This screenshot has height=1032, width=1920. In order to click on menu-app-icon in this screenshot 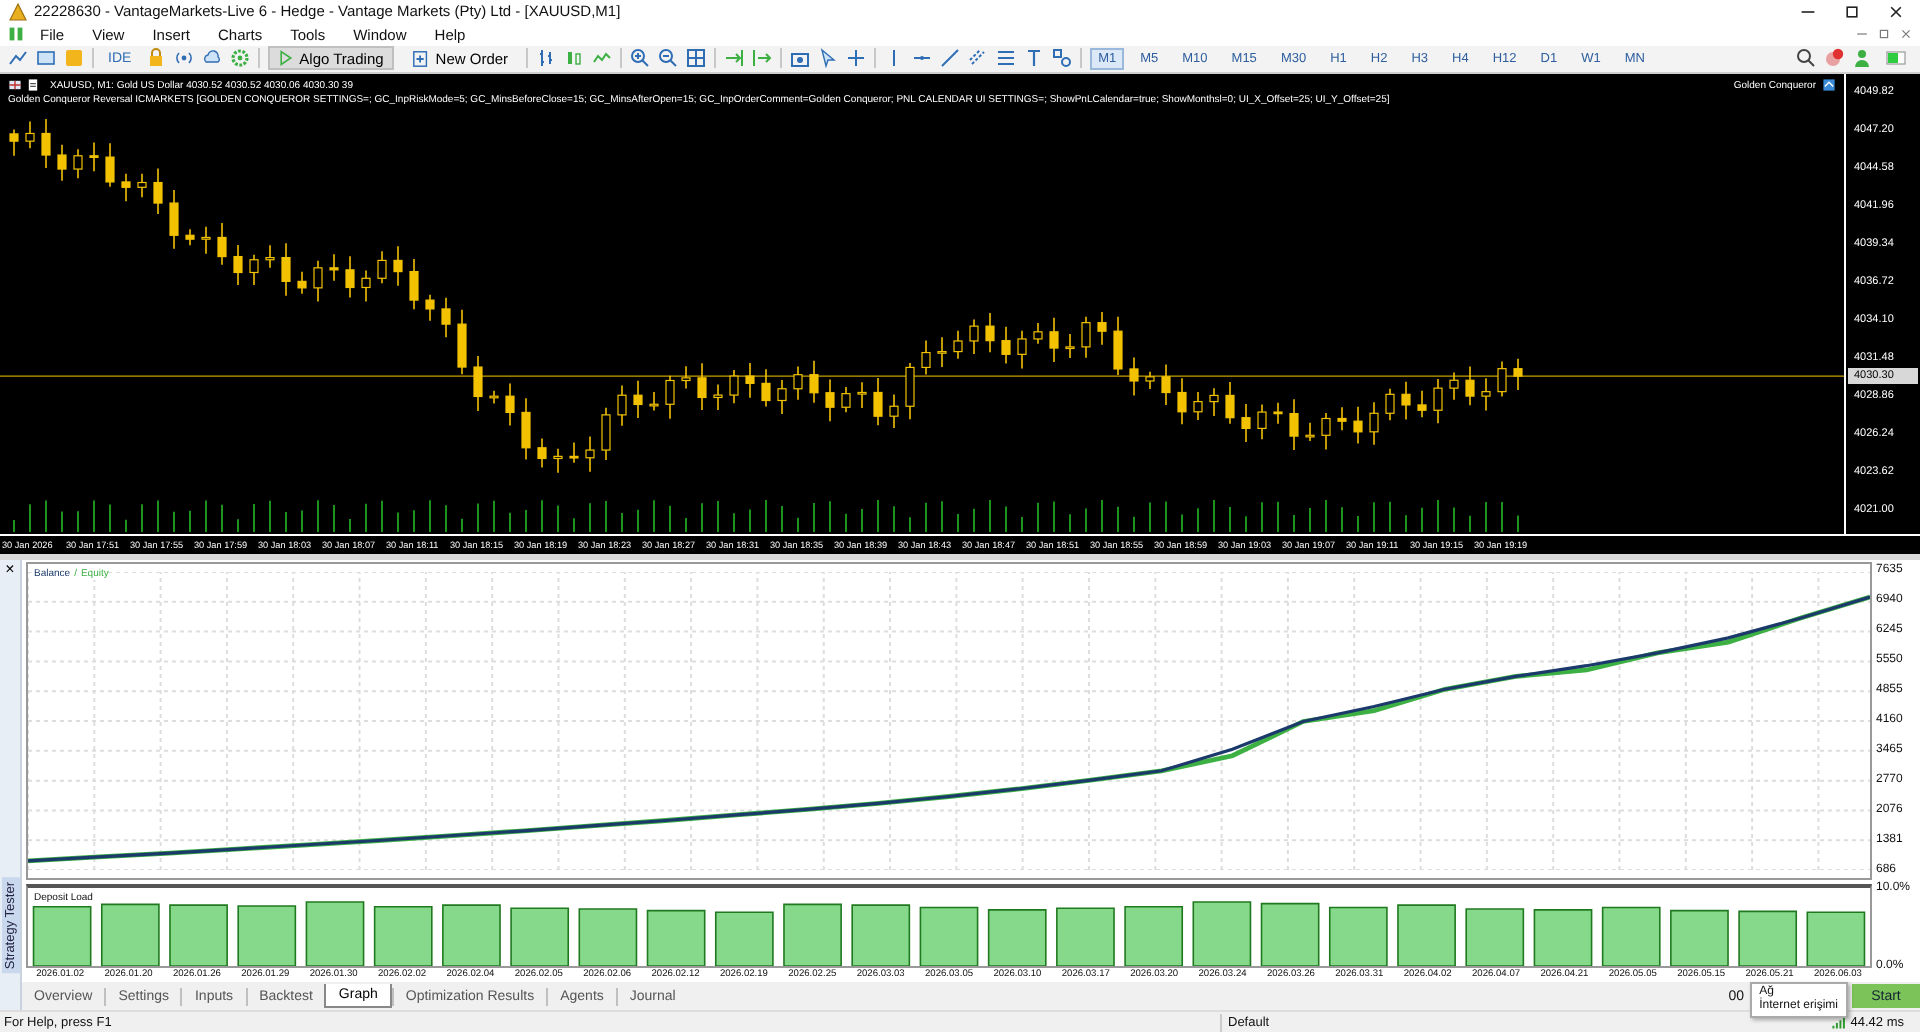, I will do `click(16, 34)`.